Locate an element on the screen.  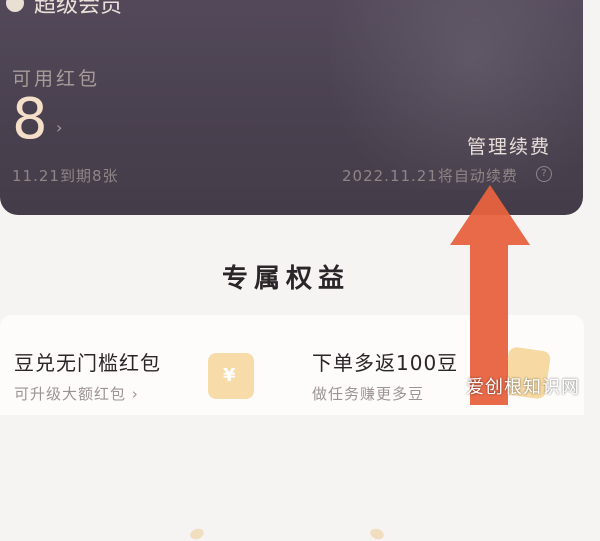
watermark: 爱创根知识网 is located at coordinates (523, 387).